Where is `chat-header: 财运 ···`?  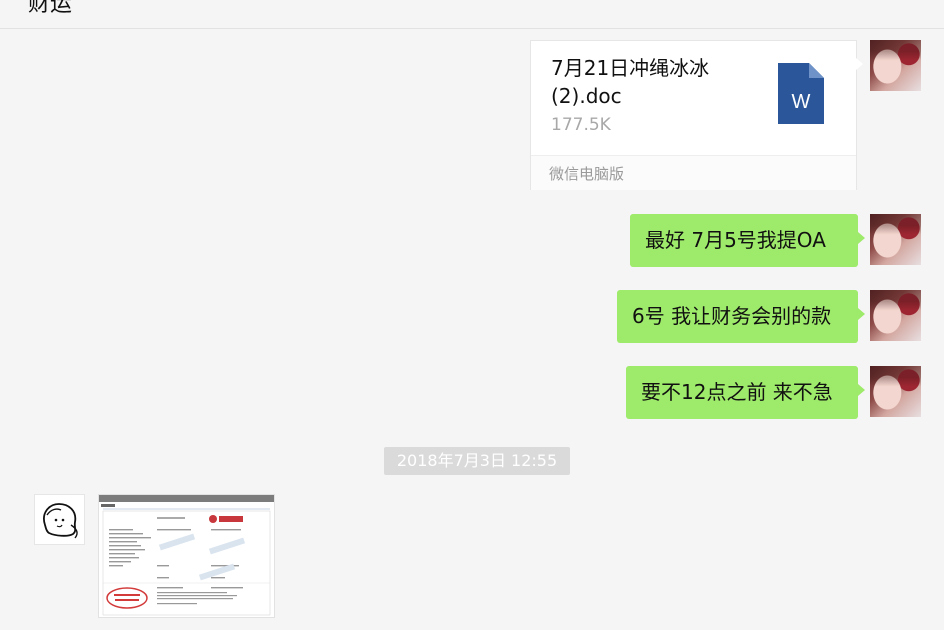
chat-header: 财运 ··· is located at coordinates (472, 14).